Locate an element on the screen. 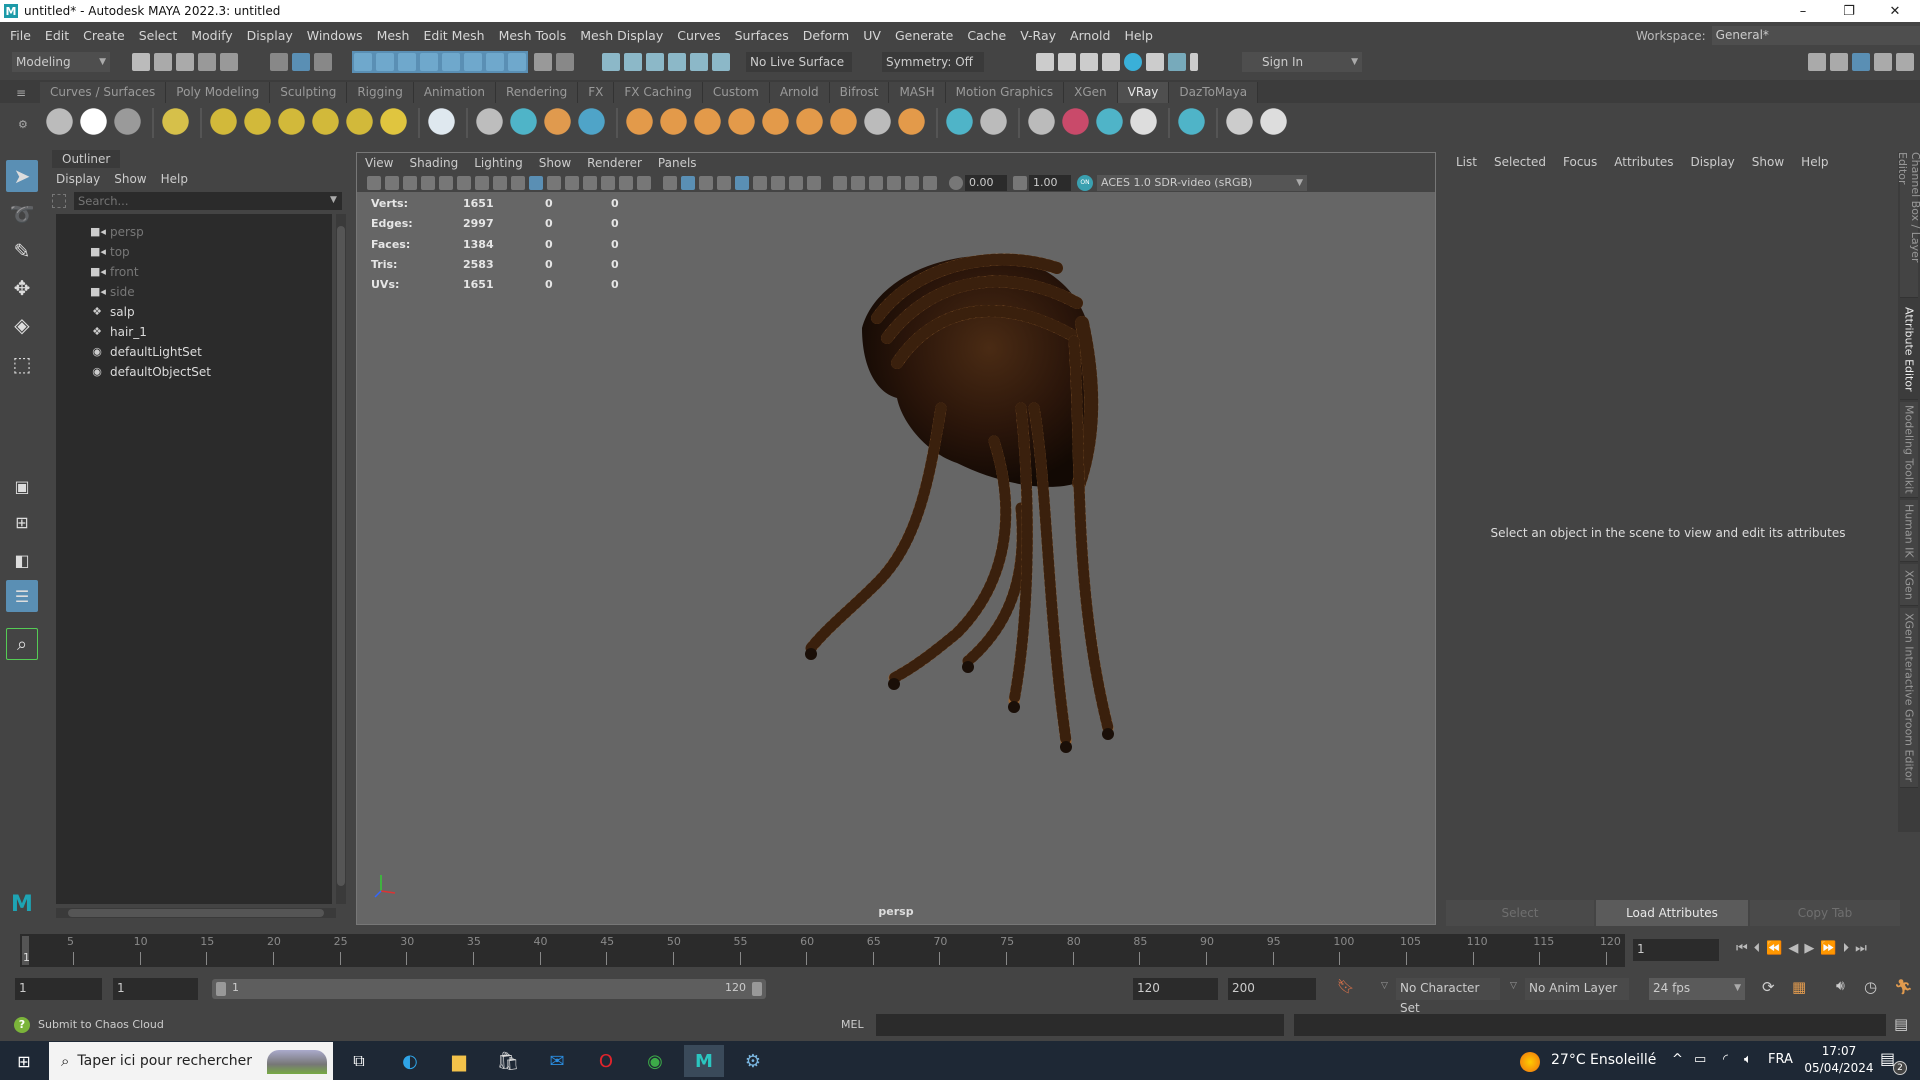 This screenshot has height=1080, width=1920. sphere-light-icon is located at coordinates (293, 123).